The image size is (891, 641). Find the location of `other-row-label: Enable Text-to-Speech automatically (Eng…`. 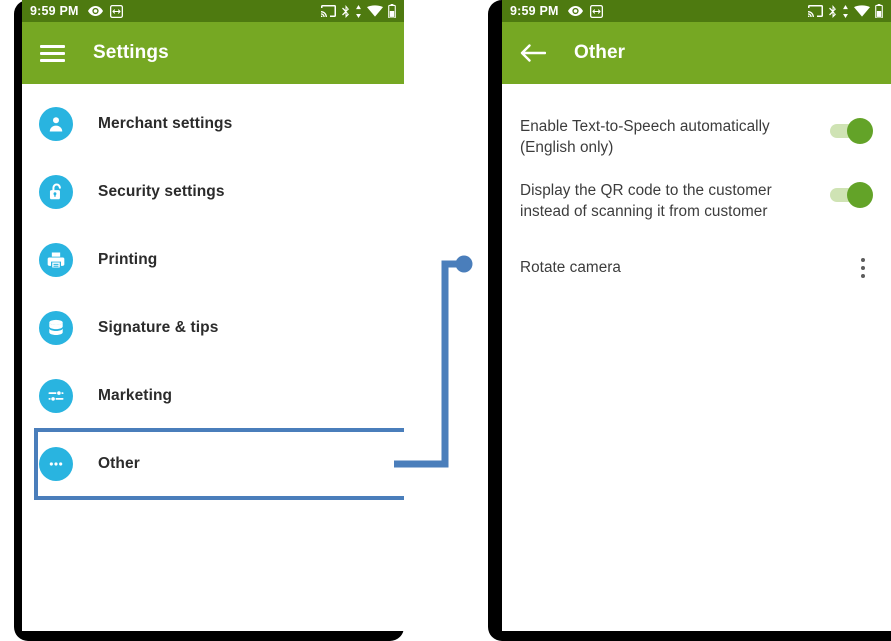

other-row-label: Enable Text-to-Speech automatically (Eng… is located at coordinates (645, 137).